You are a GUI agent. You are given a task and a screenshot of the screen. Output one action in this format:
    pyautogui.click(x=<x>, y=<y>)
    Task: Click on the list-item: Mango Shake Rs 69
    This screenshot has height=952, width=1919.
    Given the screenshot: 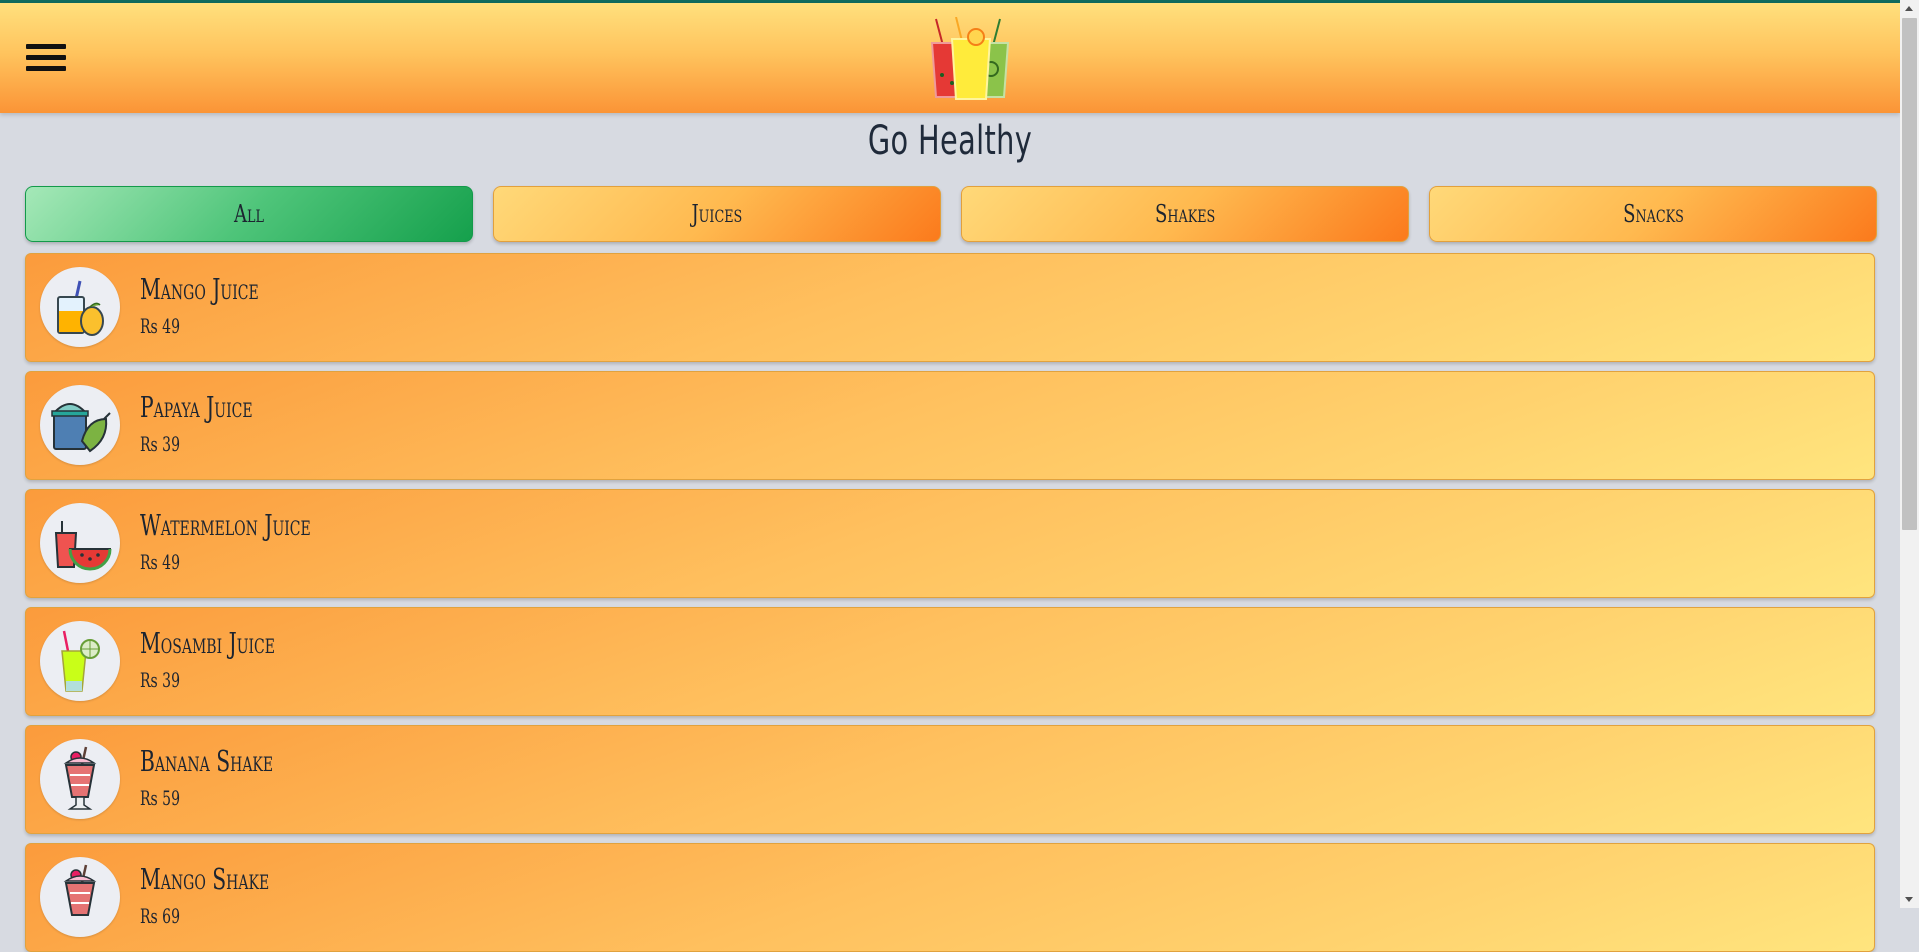 What is the action you would take?
    pyautogui.click(x=950, y=897)
    